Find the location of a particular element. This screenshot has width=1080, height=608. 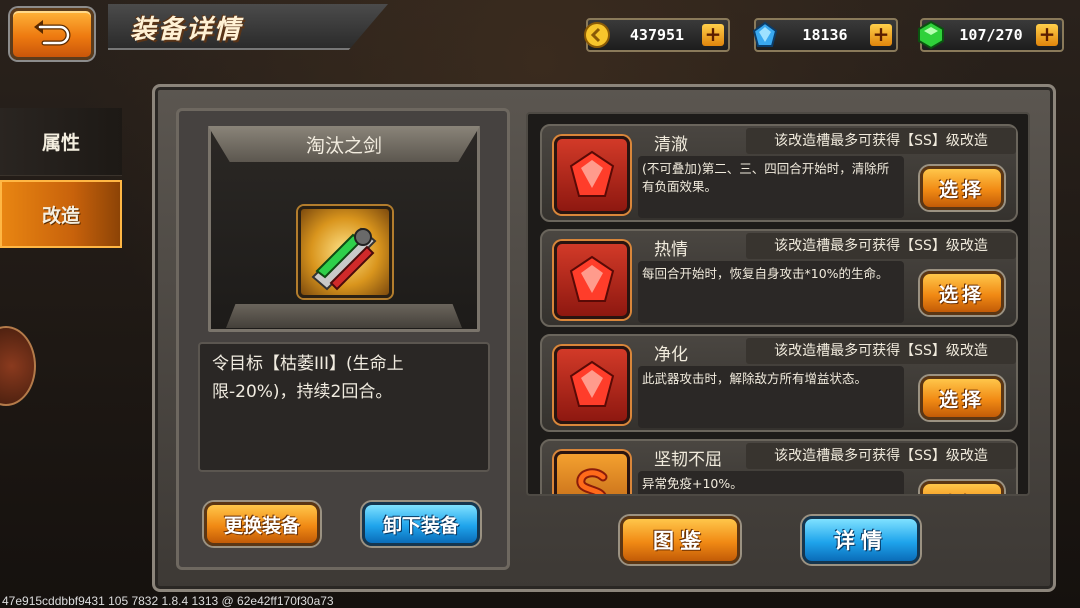

slot-name: 净化 is located at coordinates (671, 355).